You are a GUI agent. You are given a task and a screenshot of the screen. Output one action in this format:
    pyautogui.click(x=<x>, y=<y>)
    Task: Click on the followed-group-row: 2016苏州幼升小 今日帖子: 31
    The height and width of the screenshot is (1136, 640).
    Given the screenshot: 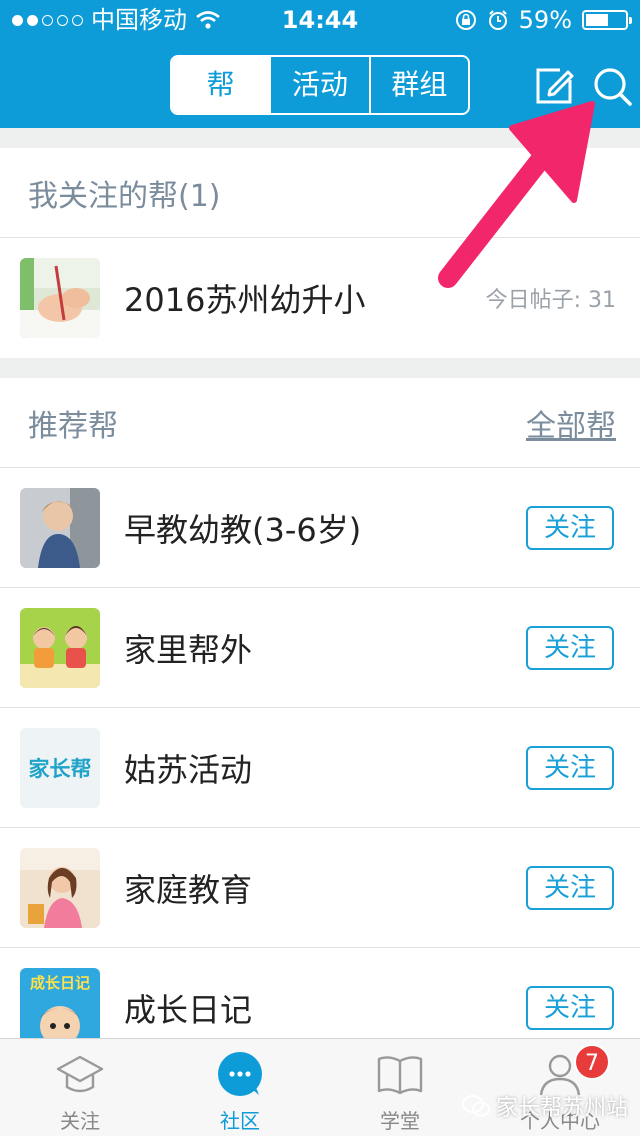 What is the action you would take?
    pyautogui.click(x=320, y=298)
    